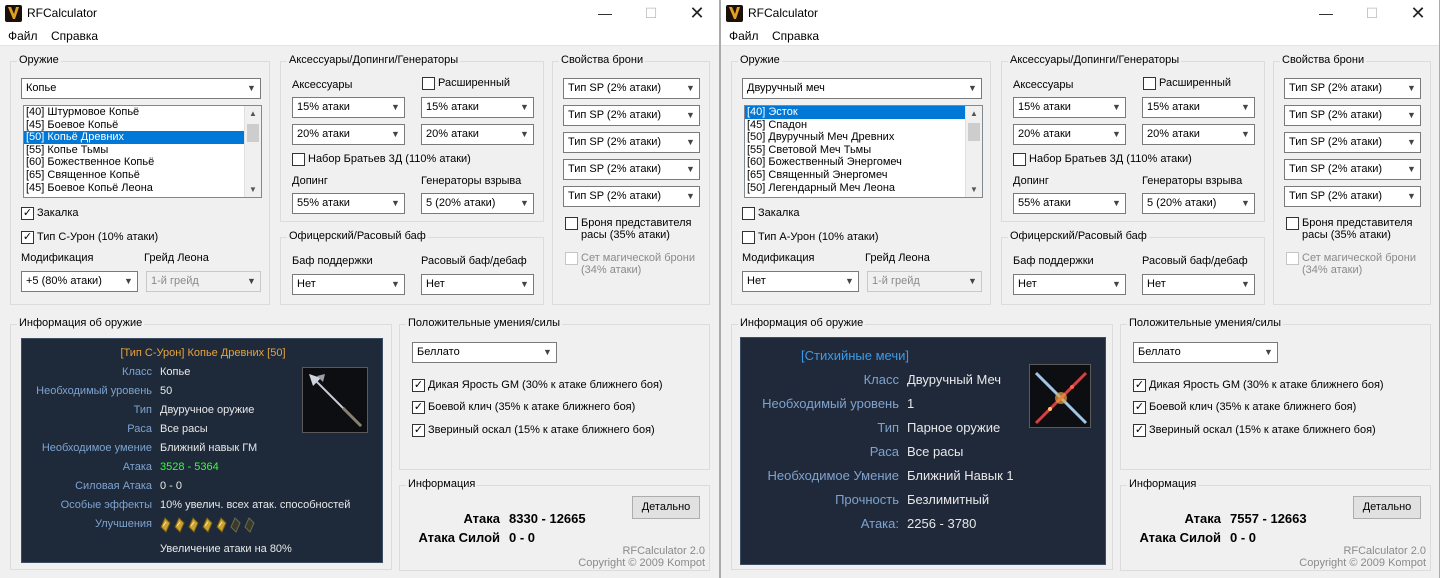 This screenshot has height=578, width=1440. Describe the element at coordinates (1243, 537) in the screenshot. I see `force-attack-total: 0 - 0` at that location.